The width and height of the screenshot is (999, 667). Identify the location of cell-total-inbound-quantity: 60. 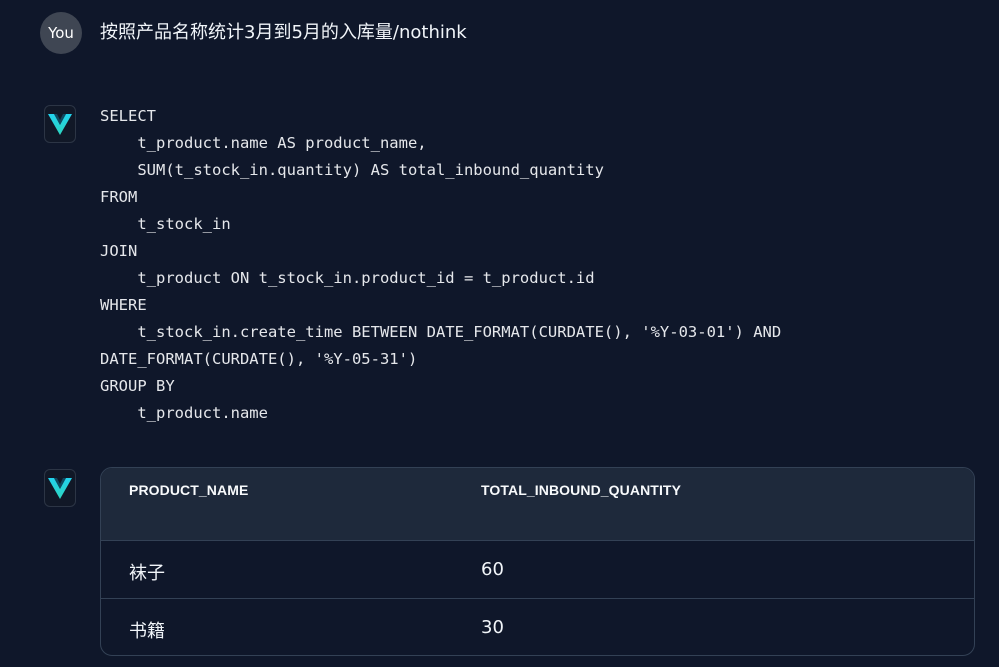
(492, 569).